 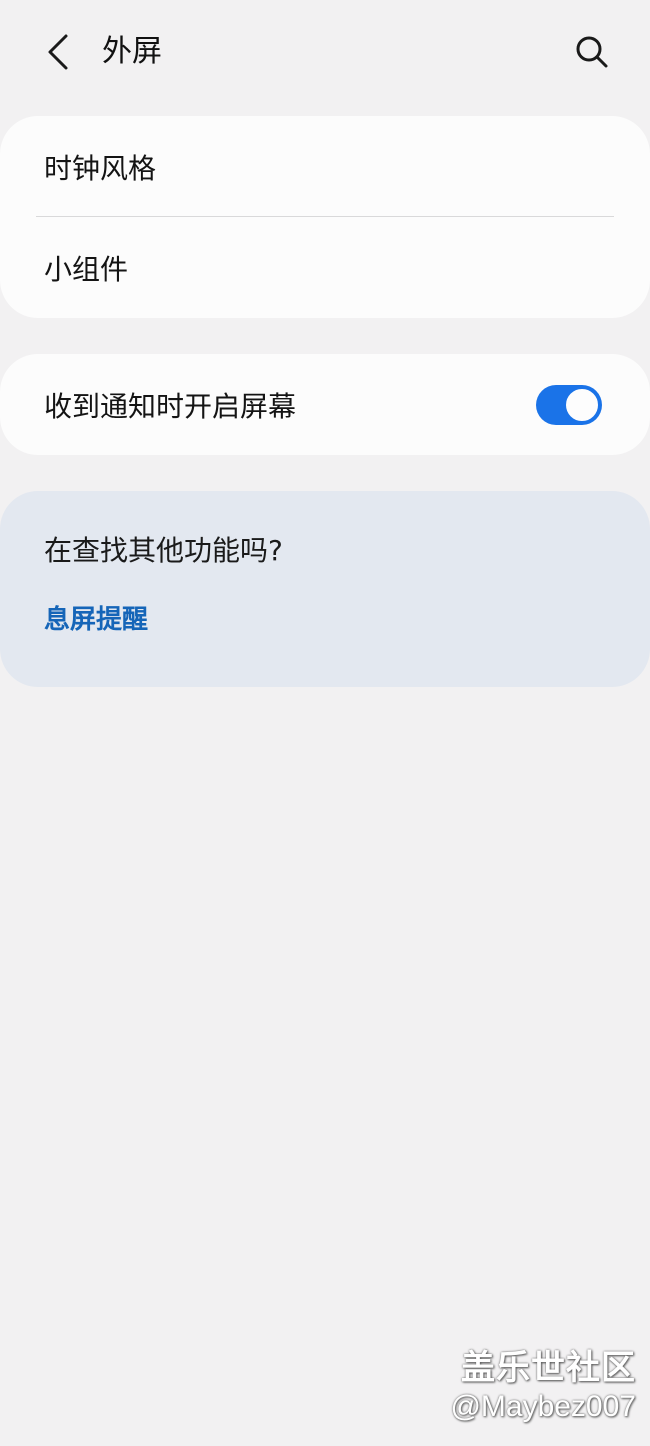 I want to click on search-button, so click(x=592, y=52).